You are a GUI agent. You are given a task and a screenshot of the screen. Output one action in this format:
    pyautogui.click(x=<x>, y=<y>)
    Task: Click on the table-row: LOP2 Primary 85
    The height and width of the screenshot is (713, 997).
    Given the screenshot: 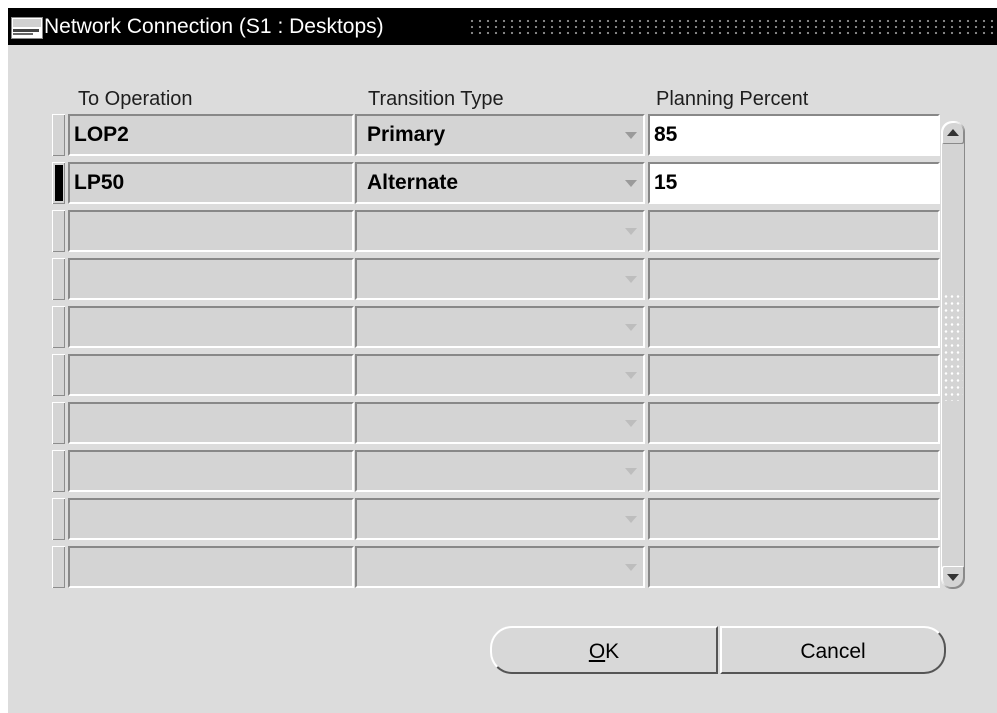 What is the action you would take?
    pyautogui.click(x=497, y=135)
    